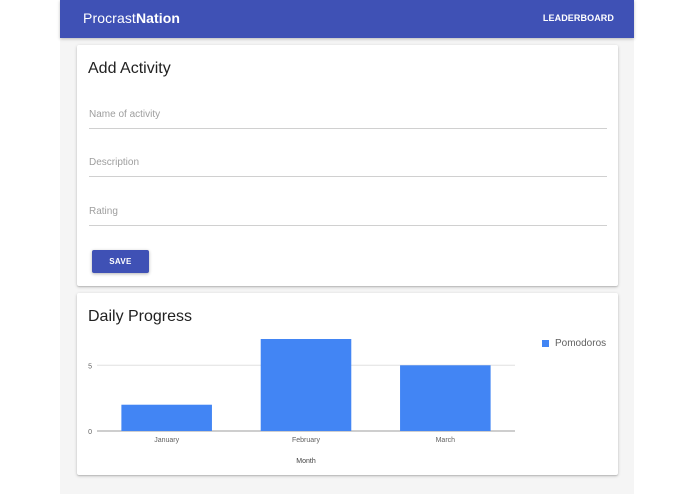 The height and width of the screenshot is (494, 695). I want to click on brand-logo: ProcrastNation, so click(131, 18).